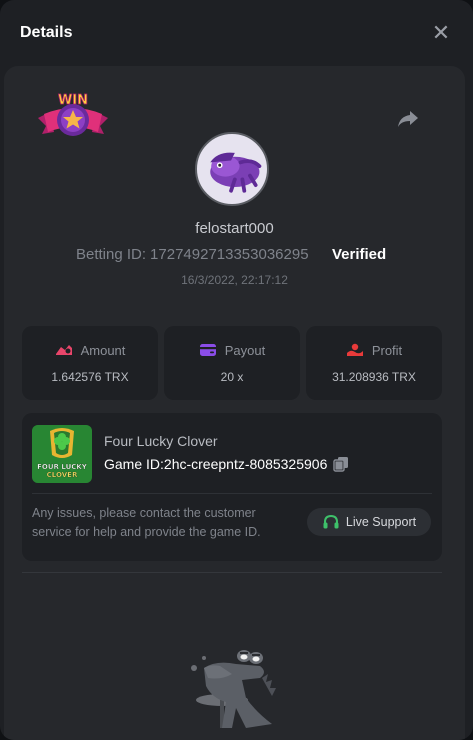 Image resolution: width=473 pixels, height=740 pixels. I want to click on headset-icon, so click(331, 521).